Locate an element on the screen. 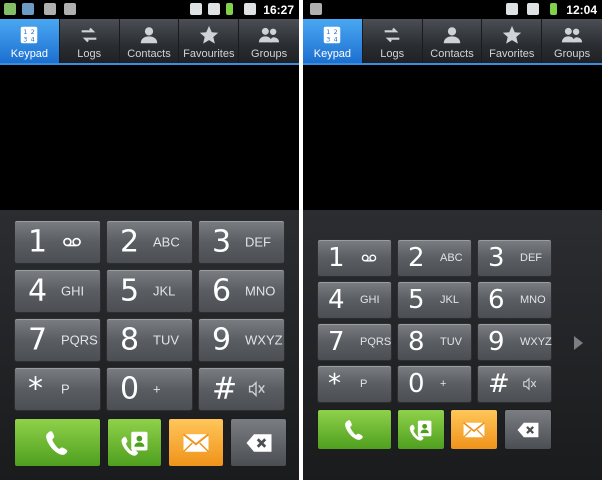 This screenshot has height=480, width=602. key-letters: TUV is located at coordinates (166, 340).